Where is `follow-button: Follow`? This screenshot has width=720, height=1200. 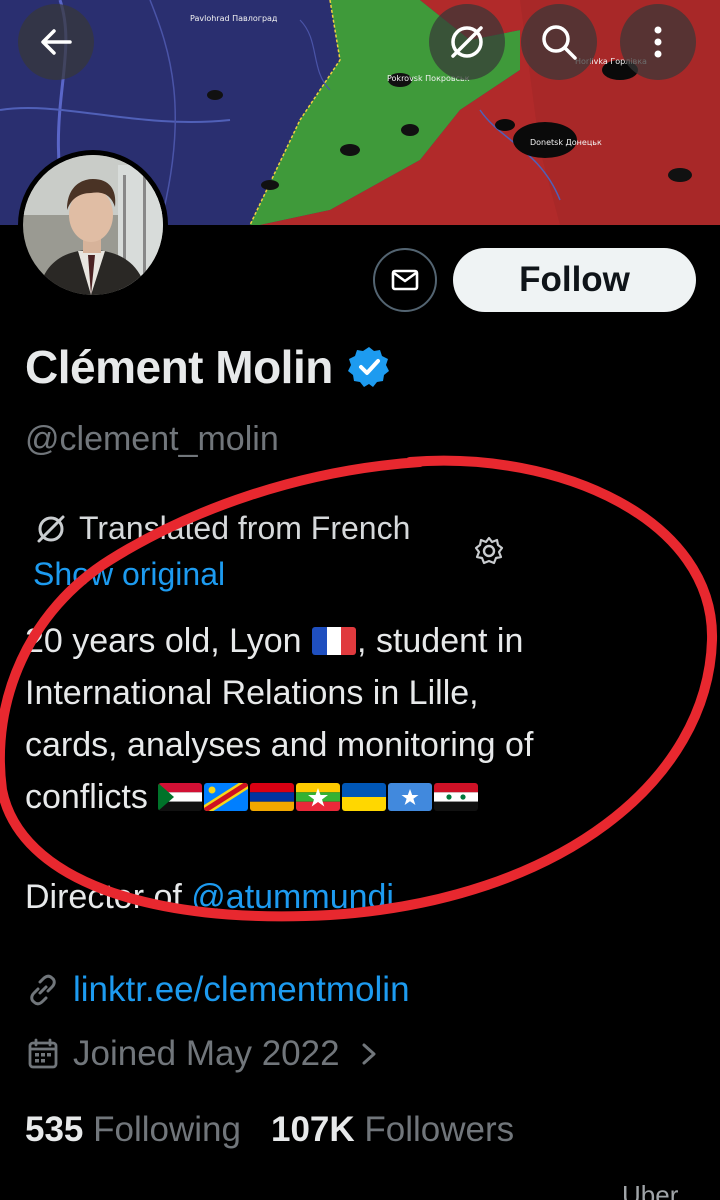
follow-button: Follow is located at coordinates (574, 280).